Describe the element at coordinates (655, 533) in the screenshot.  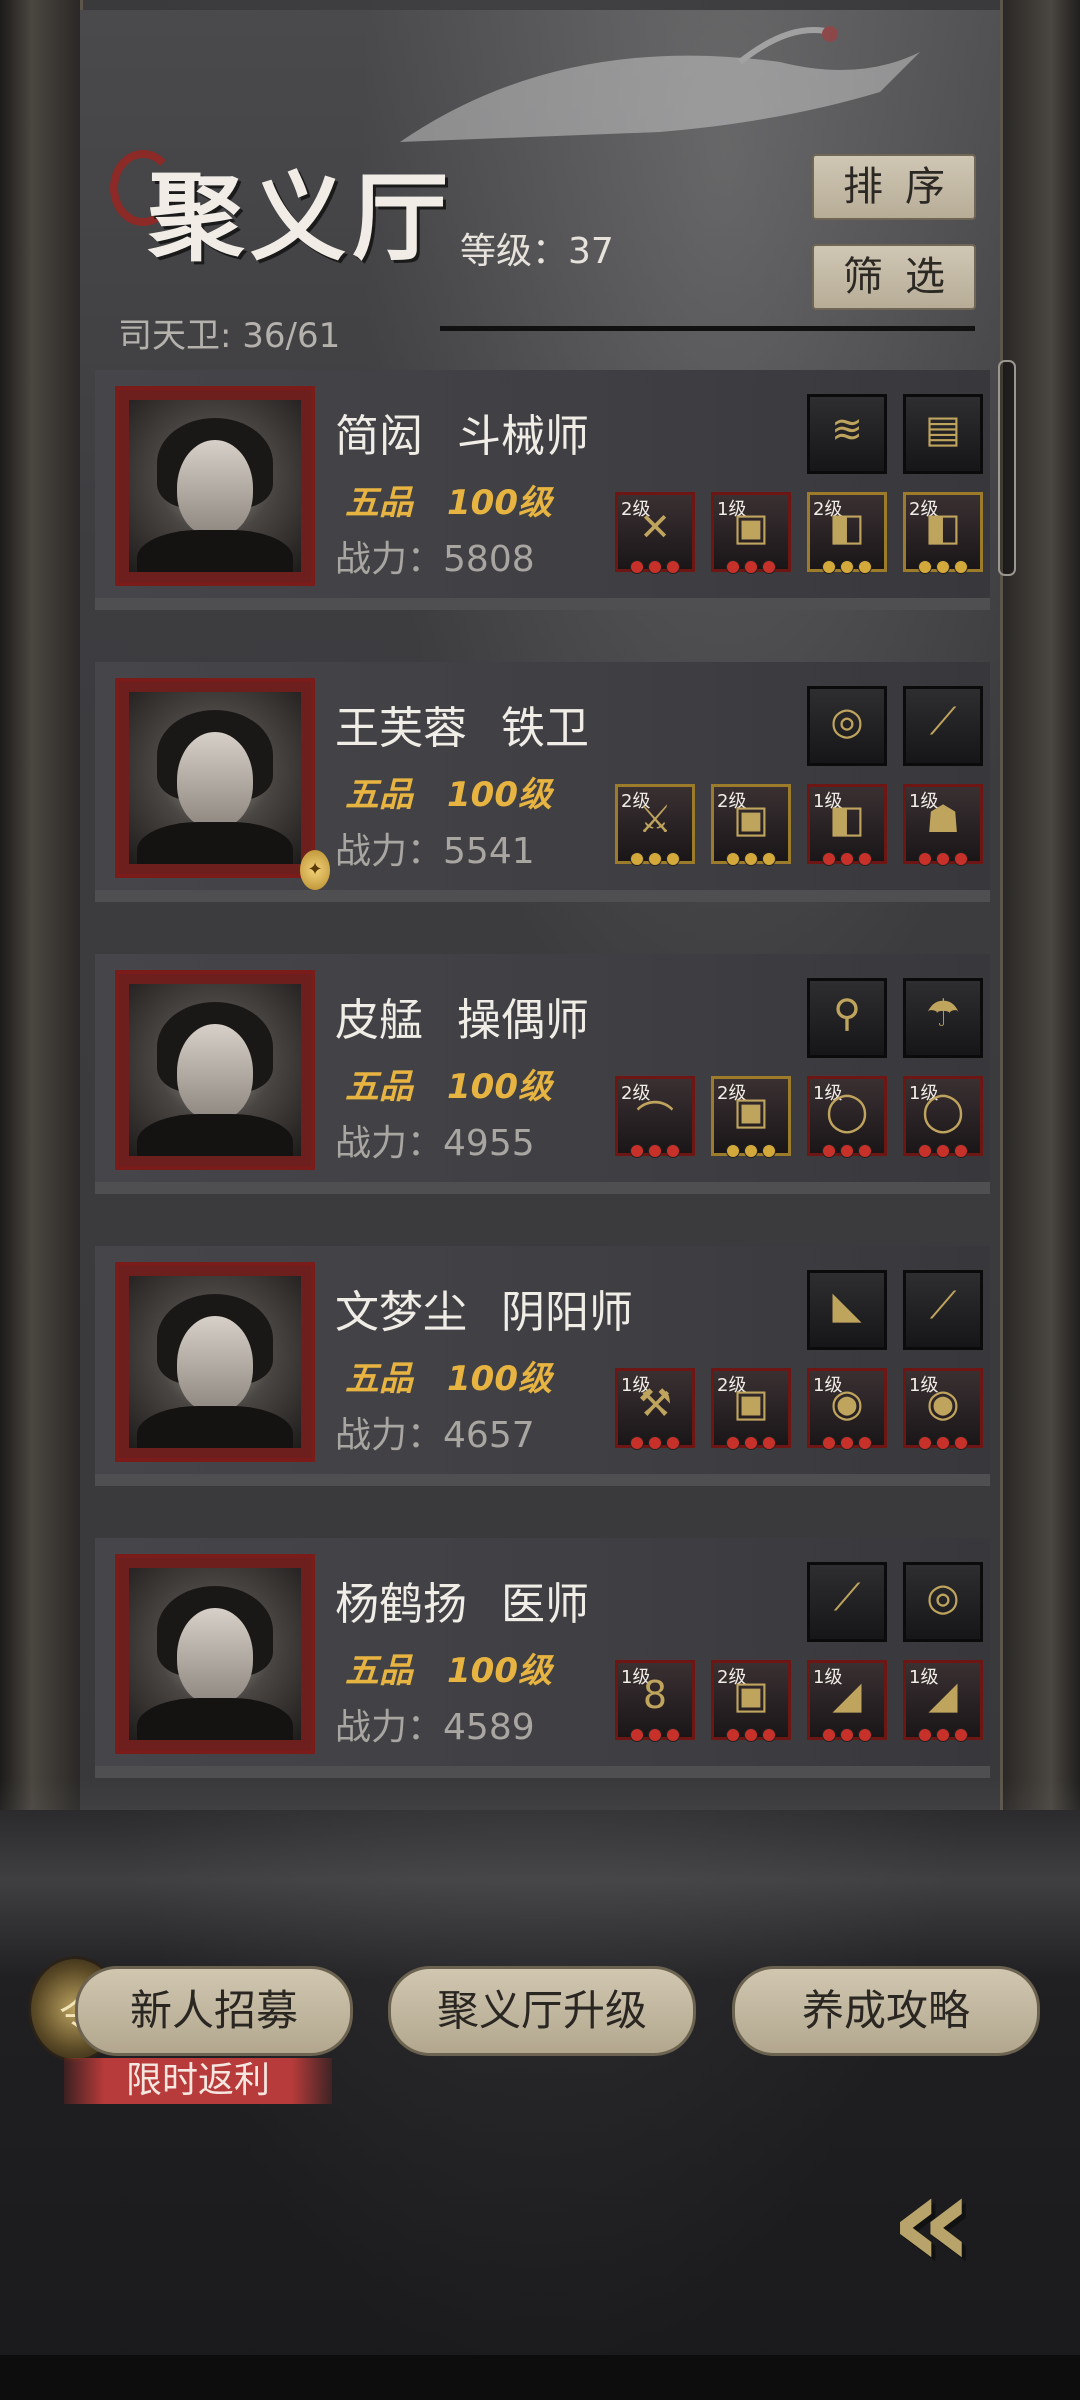
I see `crossbow-icon: 2级 ✕` at that location.